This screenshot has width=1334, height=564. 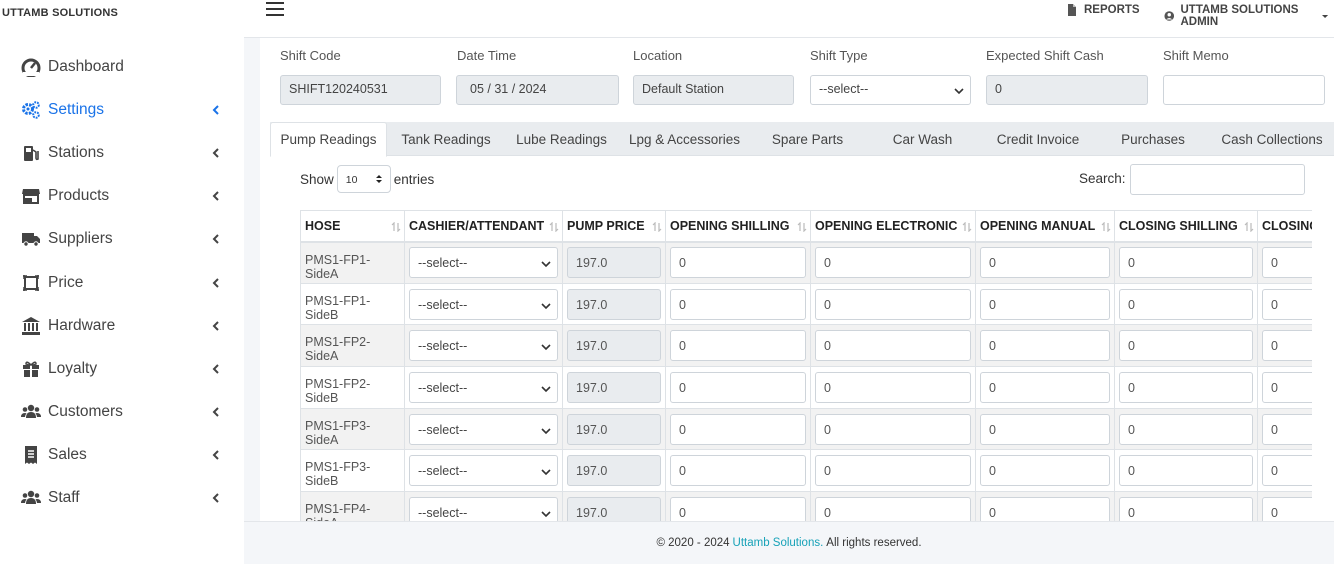 What do you see at coordinates (73, 368) in the screenshot?
I see `sidebar-item-label: Loyalty` at bounding box center [73, 368].